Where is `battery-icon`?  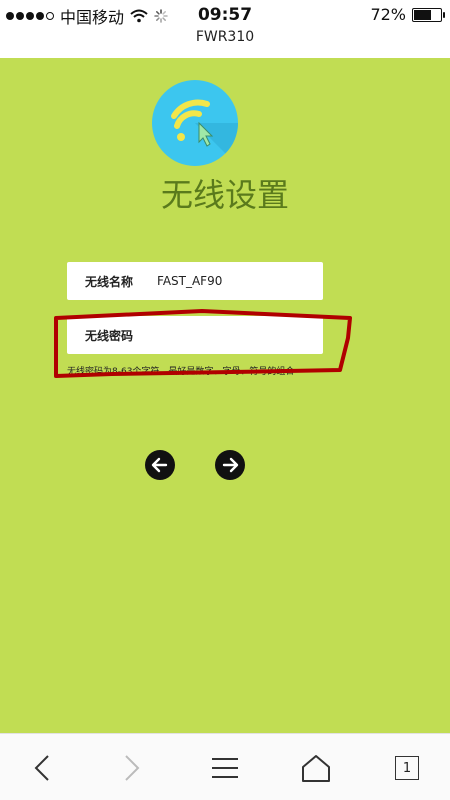
battery-icon is located at coordinates (428, 14).